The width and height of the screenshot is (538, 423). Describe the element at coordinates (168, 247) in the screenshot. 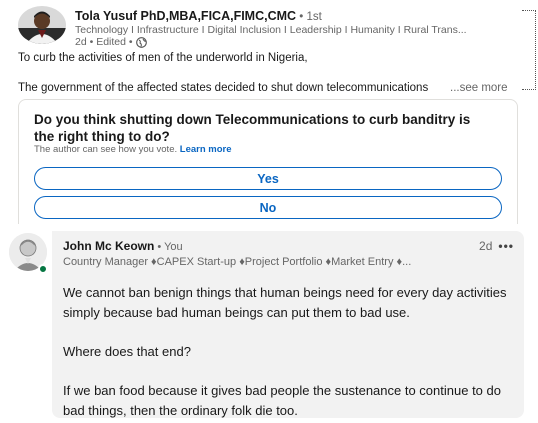

I see `you-label: • You` at that location.